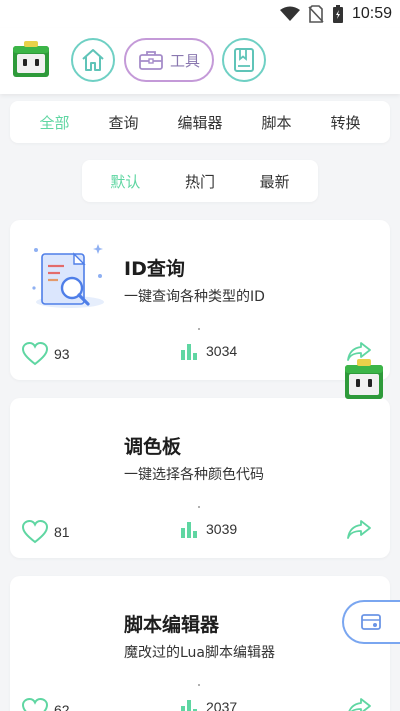 Image resolution: width=400 pixels, height=711 pixels. Describe the element at coordinates (222, 351) in the screenshot. I see `view-count: 3034` at that location.